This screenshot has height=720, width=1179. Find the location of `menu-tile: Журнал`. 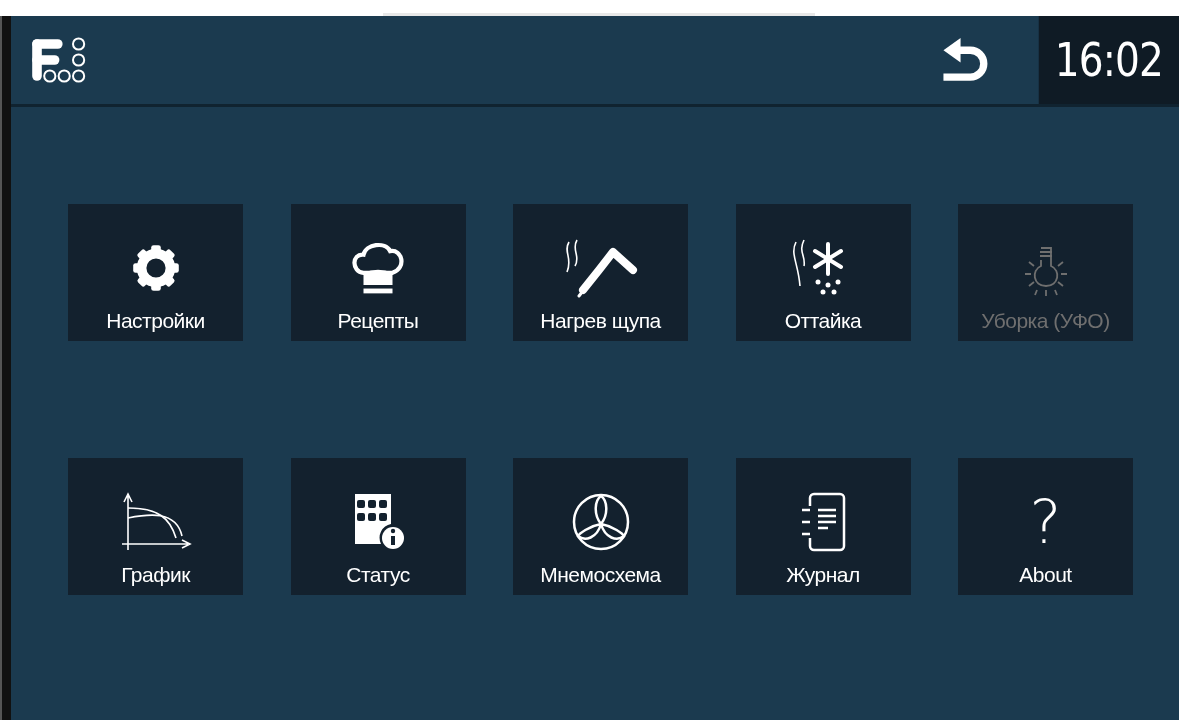

menu-tile: Журнал is located at coordinates (823, 526).